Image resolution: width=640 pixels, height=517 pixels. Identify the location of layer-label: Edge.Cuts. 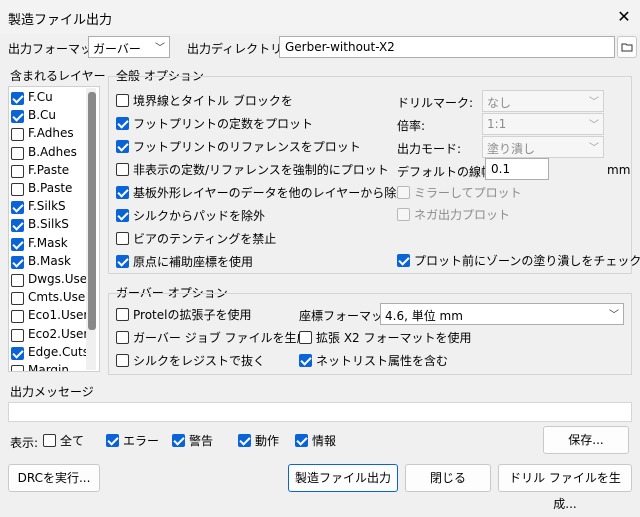
(58, 351).